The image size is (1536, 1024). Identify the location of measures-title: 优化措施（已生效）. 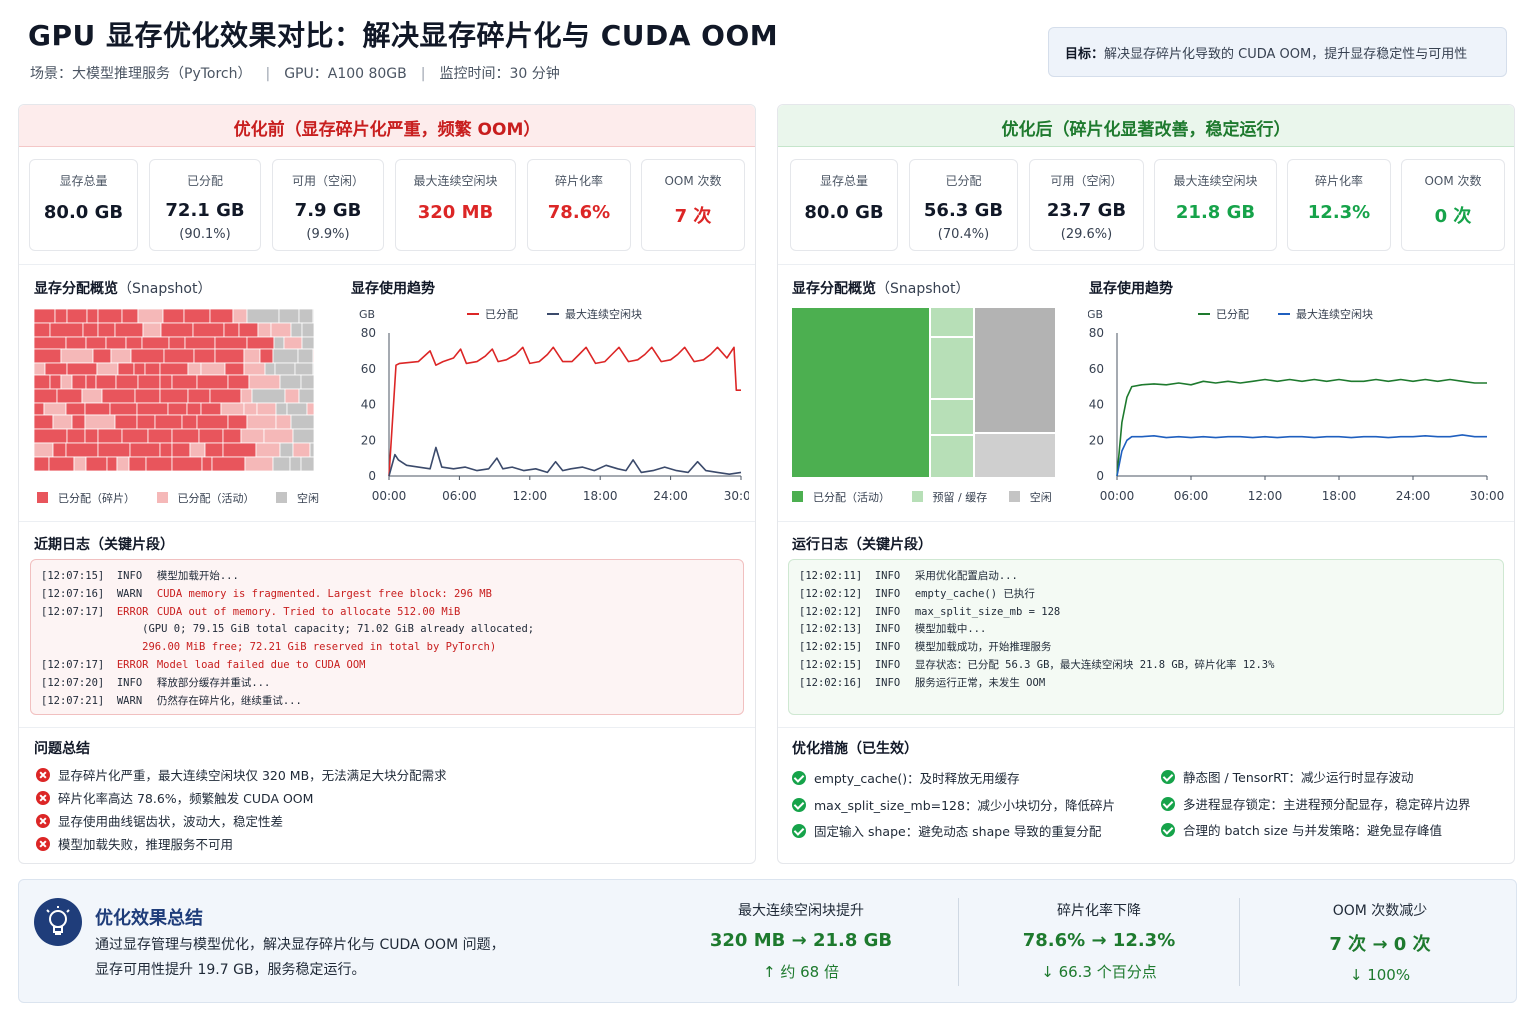
(855, 749).